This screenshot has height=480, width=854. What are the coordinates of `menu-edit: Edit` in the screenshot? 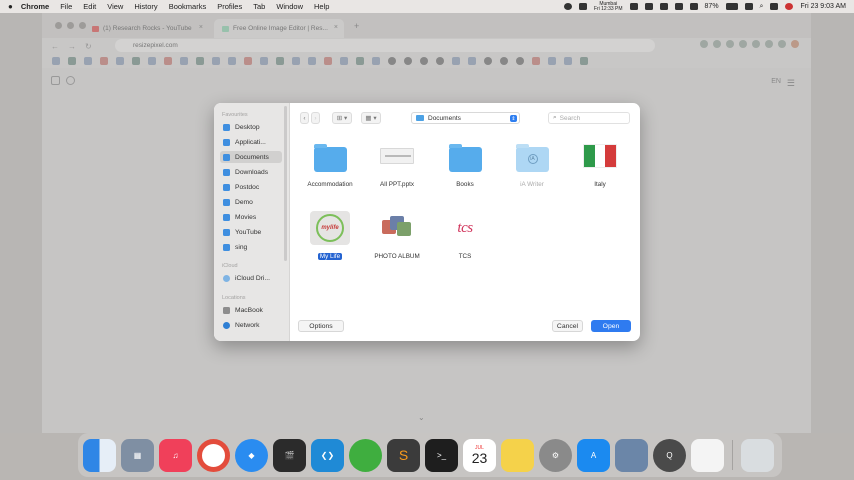 It's located at (89, 6).